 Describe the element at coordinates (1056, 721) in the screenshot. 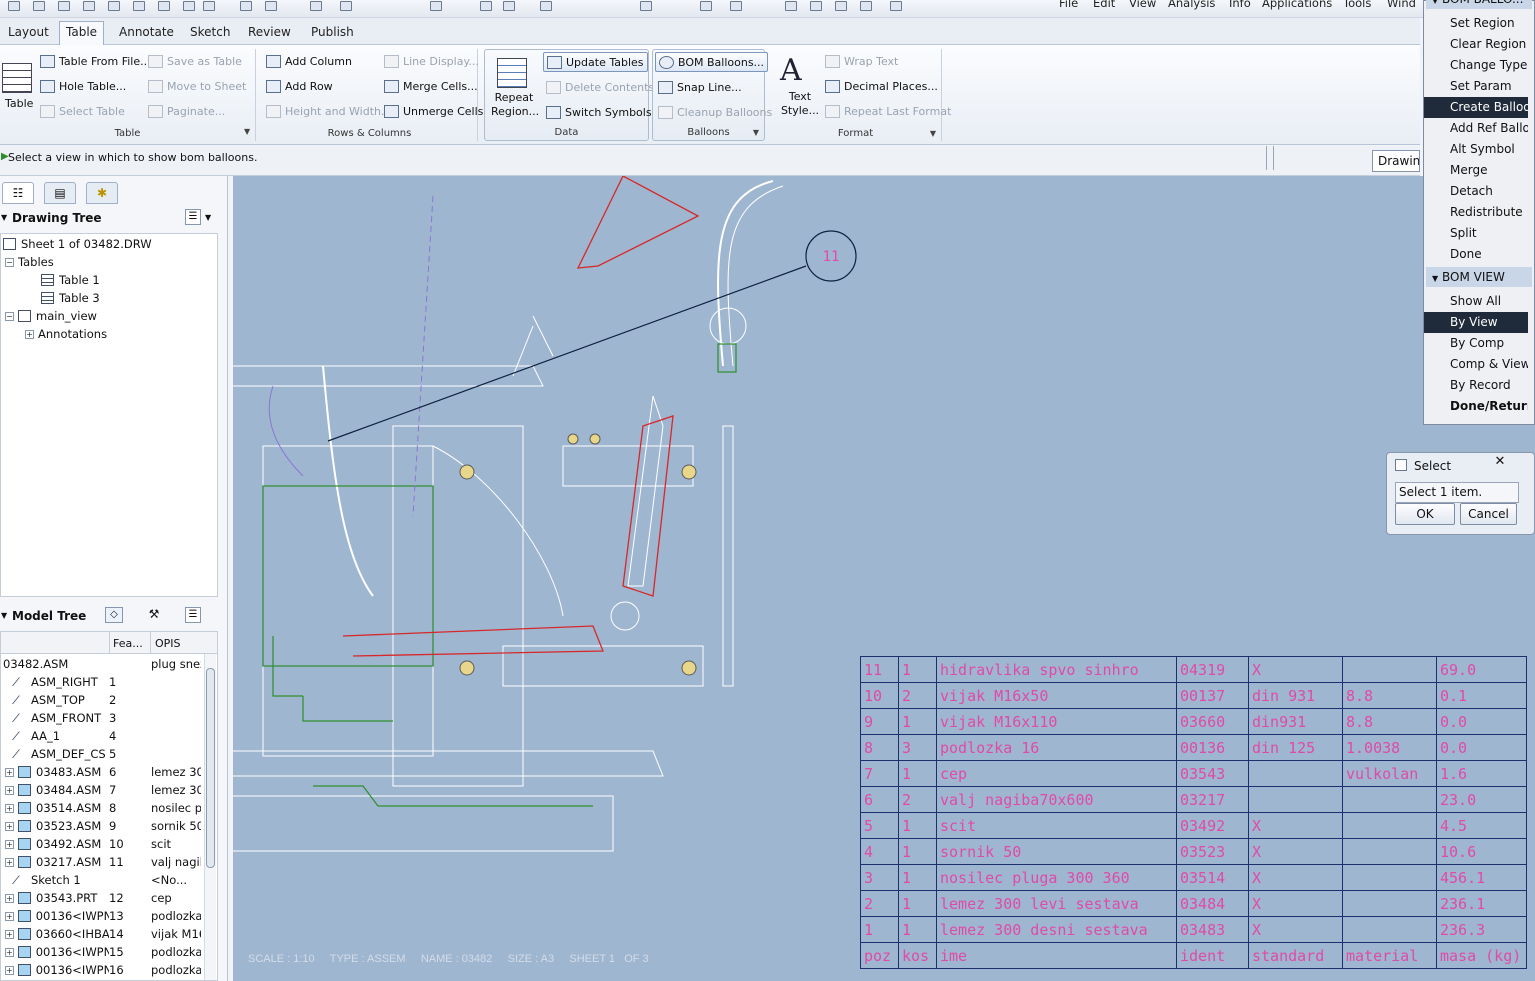

I see `bom-cell: vijak M16x110` at that location.